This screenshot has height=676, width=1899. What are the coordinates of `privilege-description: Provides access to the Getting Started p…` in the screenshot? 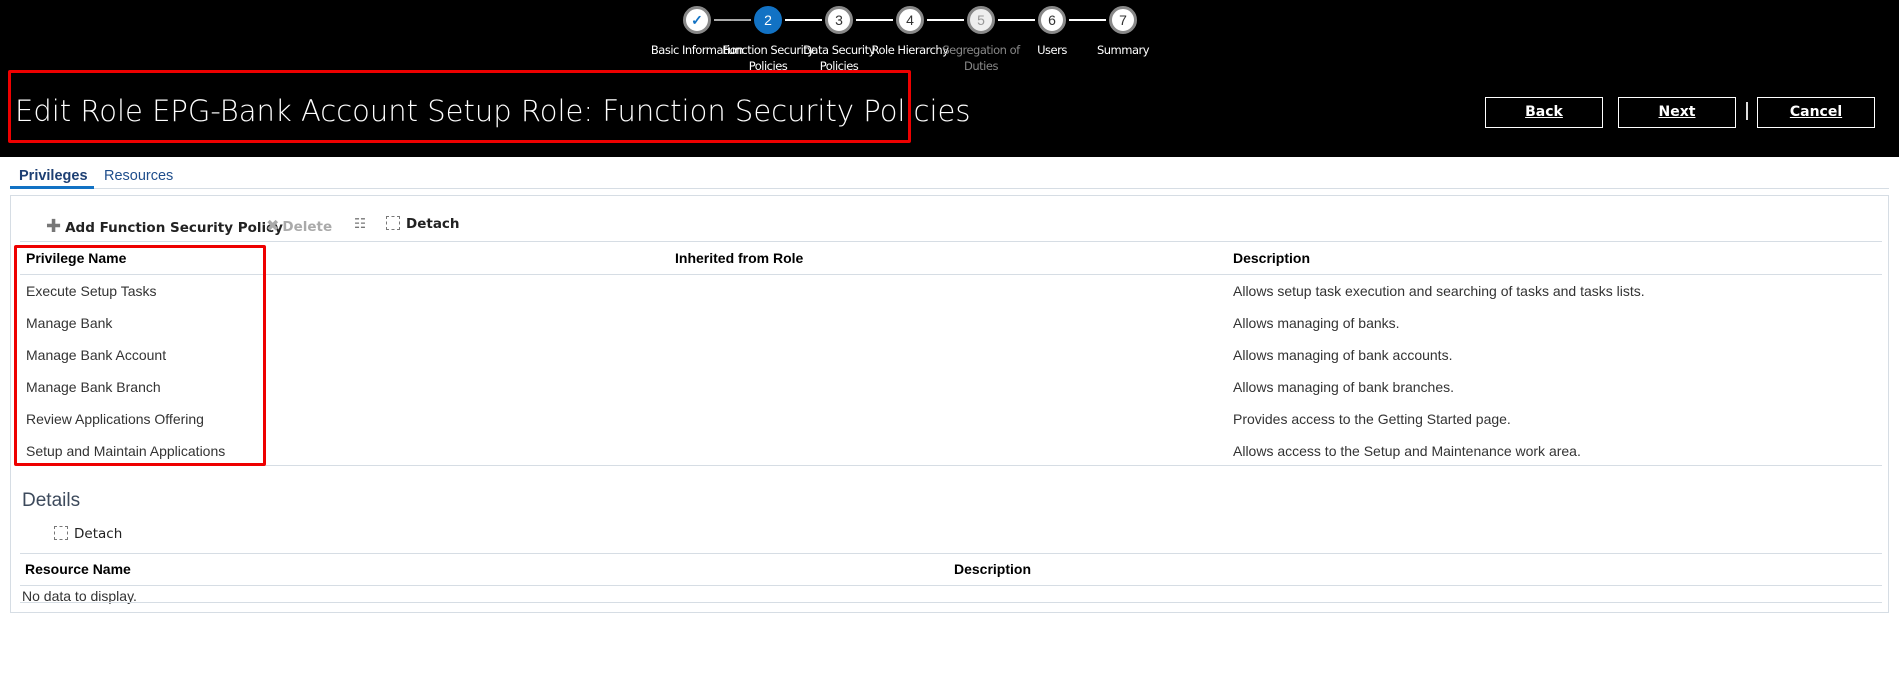 It's located at (1372, 419).